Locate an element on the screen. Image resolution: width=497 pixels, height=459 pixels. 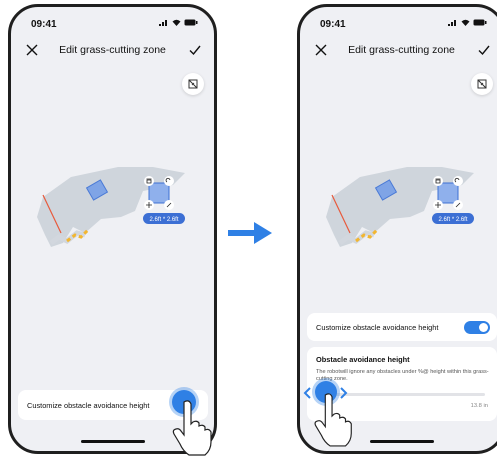
height-card-title: Obstacle avoidance height is located at coordinates (363, 359).